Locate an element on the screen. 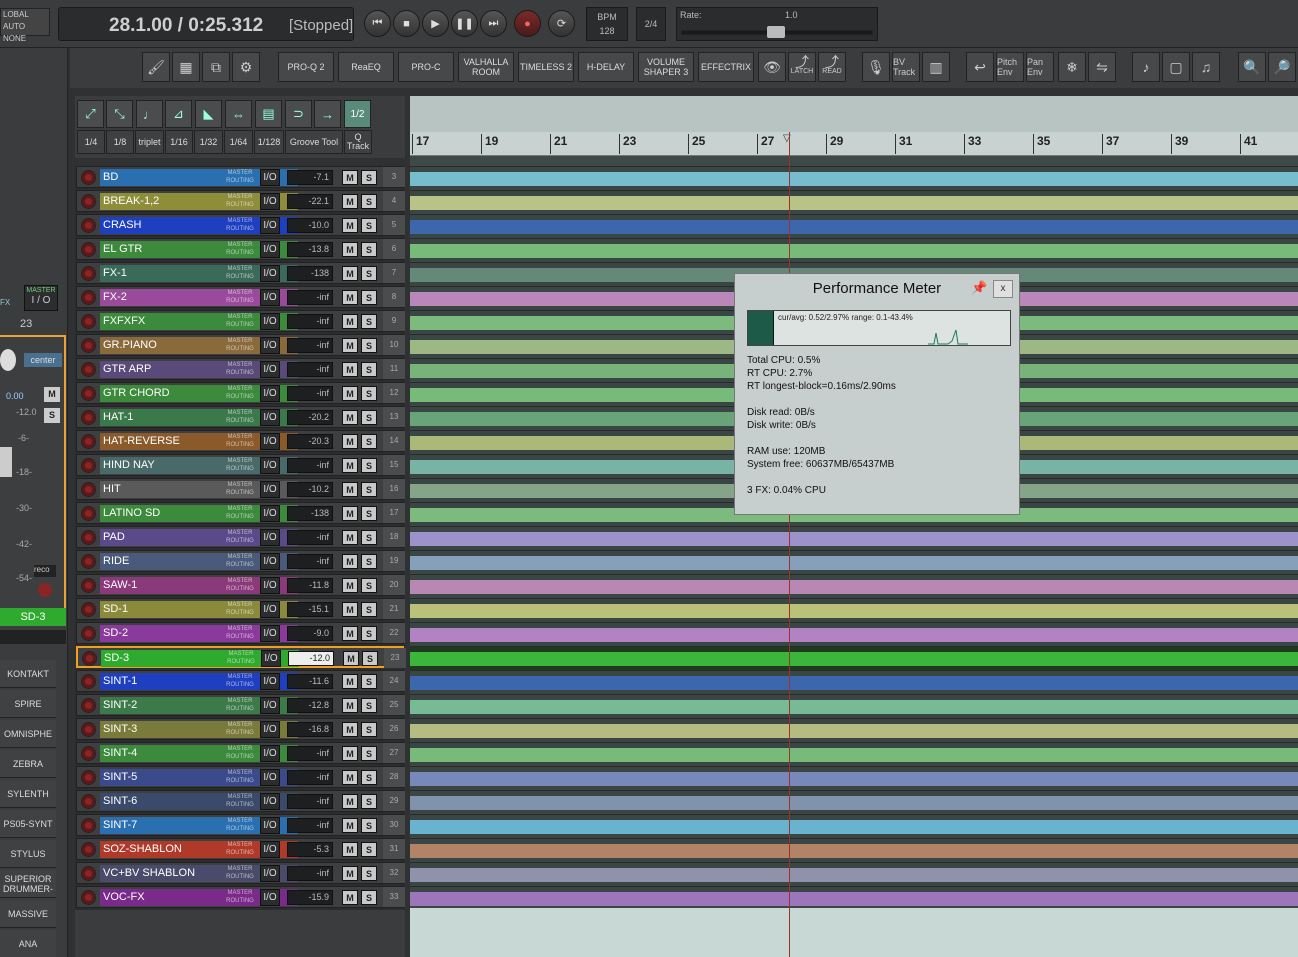 The image size is (1298, 957). track-header: SAW-1 MASTER ROUTING I/O -11.8 M S 20 is located at coordinates (240, 585).